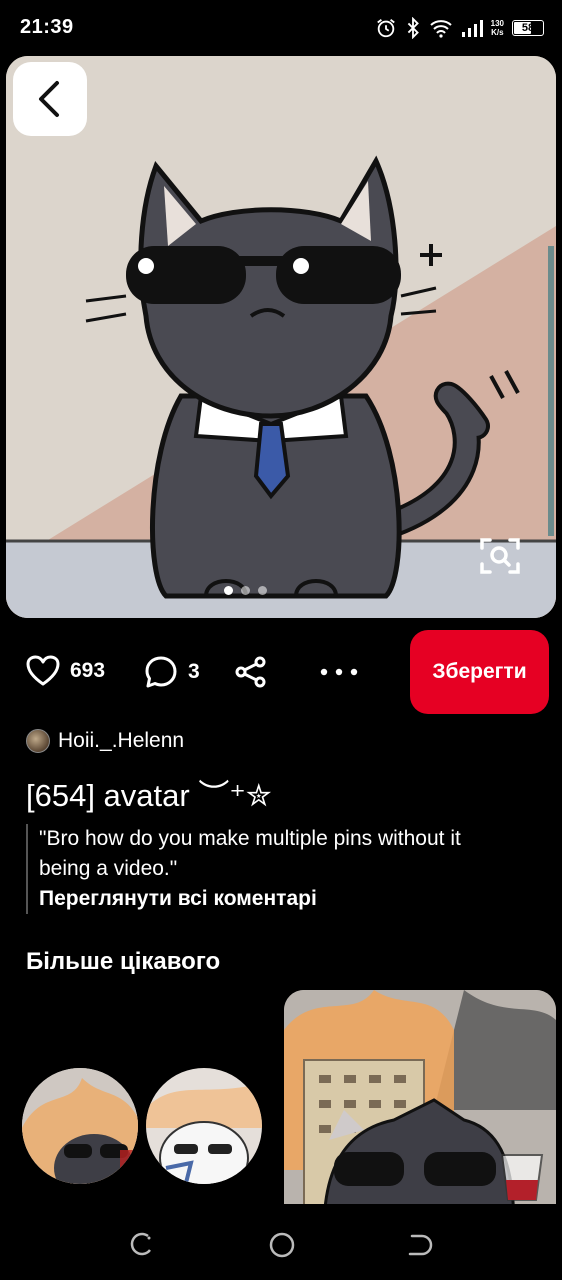 Image resolution: width=562 pixels, height=1280 pixels. What do you see at coordinates (413, 28) in the screenshot?
I see `bluetooth-icon` at bounding box center [413, 28].